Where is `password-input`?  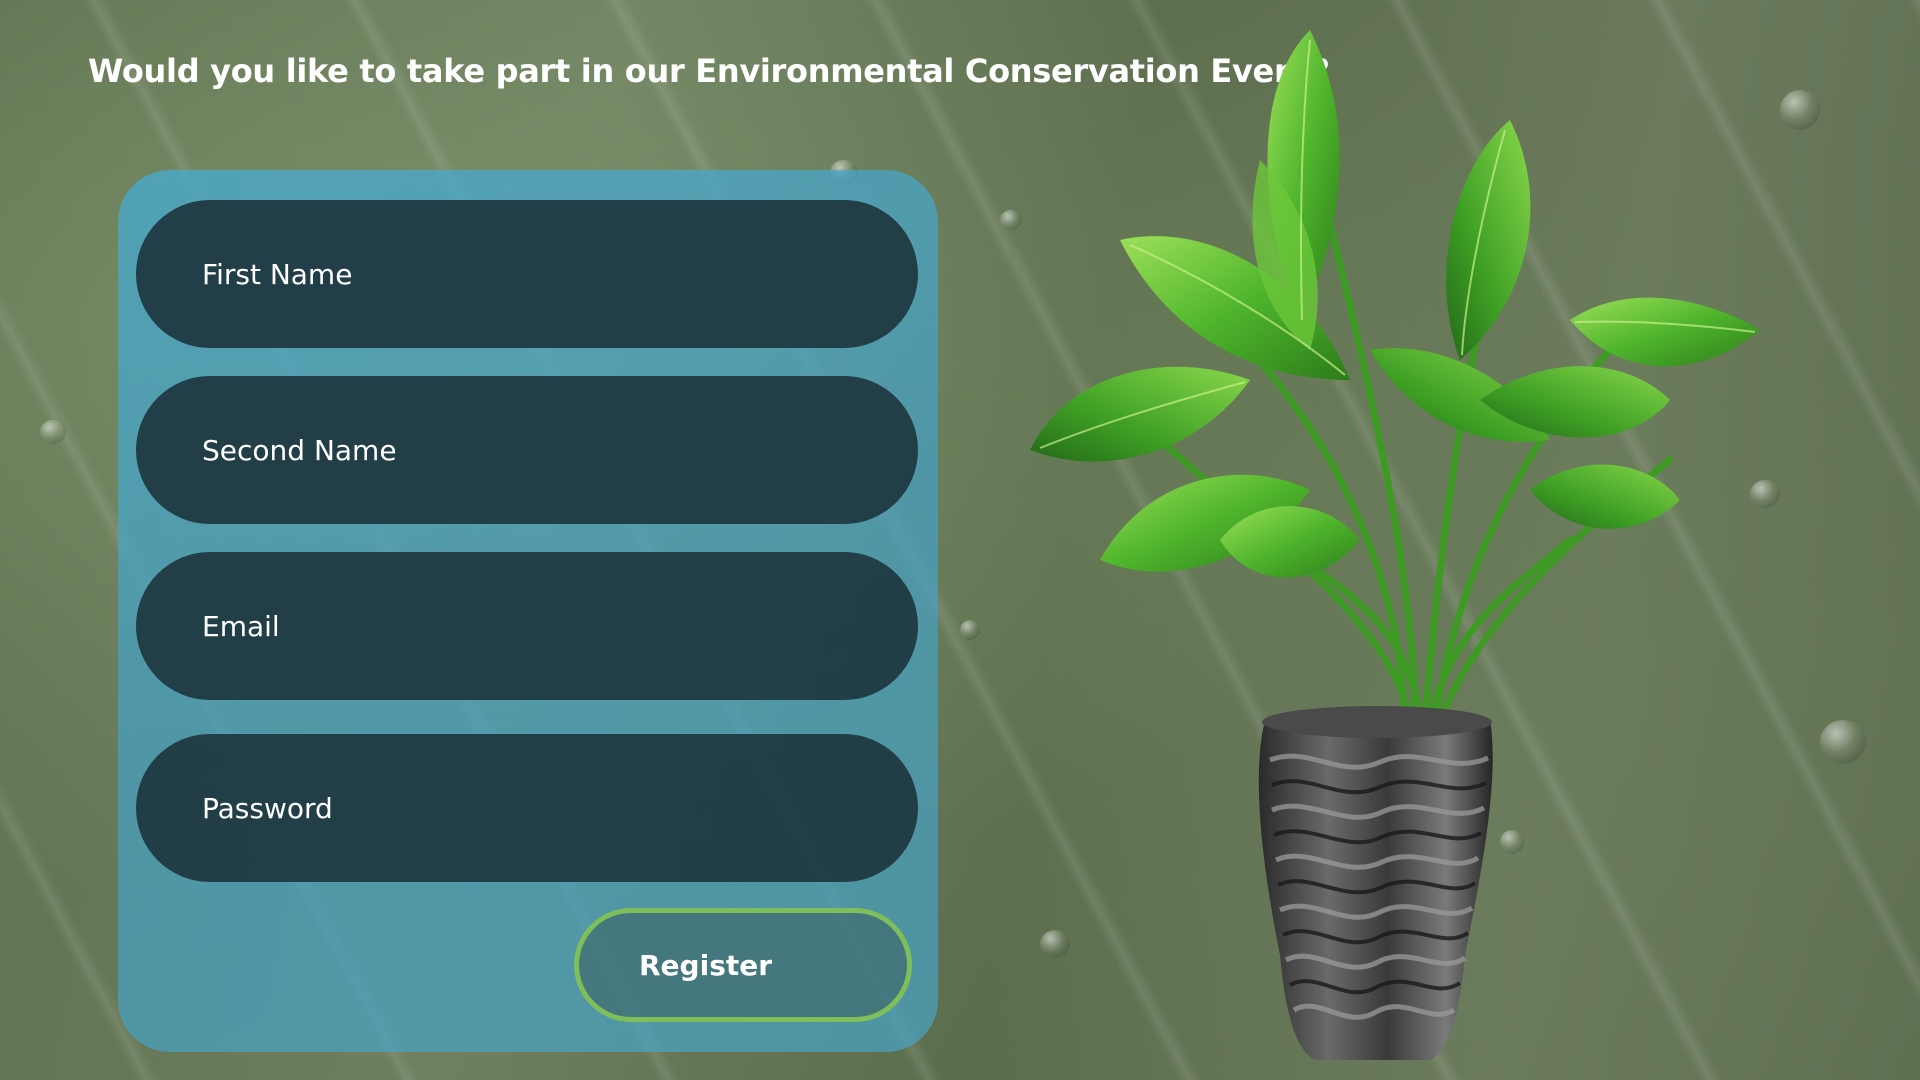
password-input is located at coordinates (522, 808).